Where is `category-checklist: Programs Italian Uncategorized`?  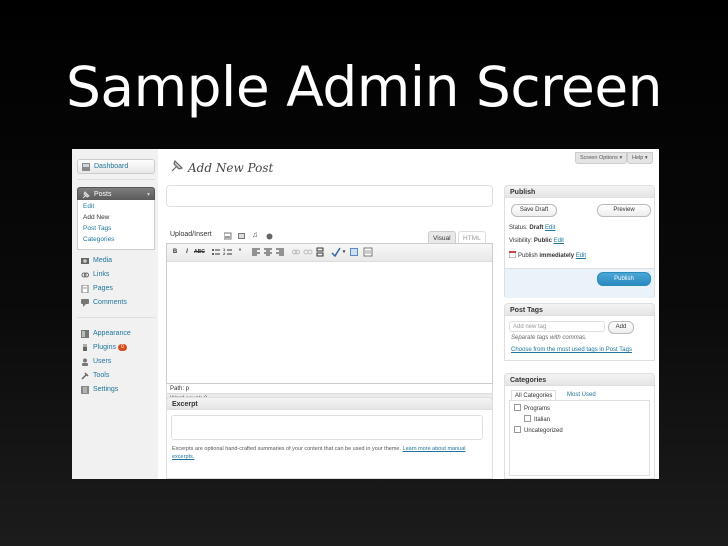
category-checklist: Programs Italian Uncategorized is located at coordinates (579, 438).